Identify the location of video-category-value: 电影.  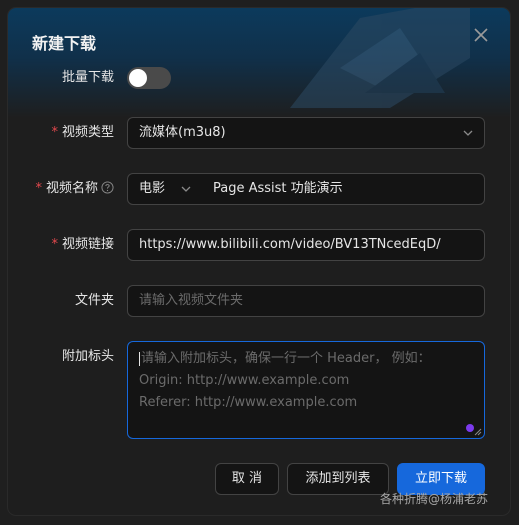
(152, 188).